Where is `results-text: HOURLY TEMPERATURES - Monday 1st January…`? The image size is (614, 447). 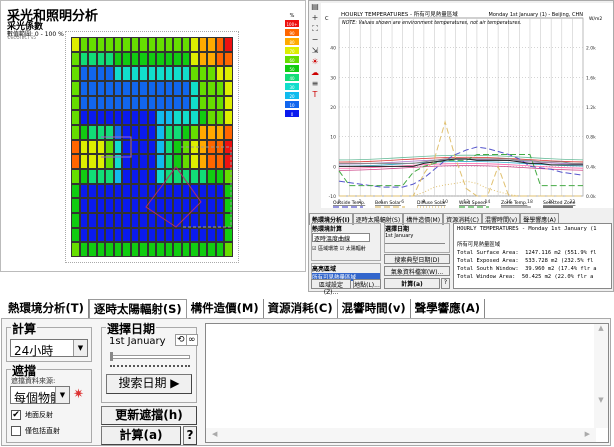
results-text: HOURLY TEMPERATURES - Monday 1st January… is located at coordinates (532, 256).